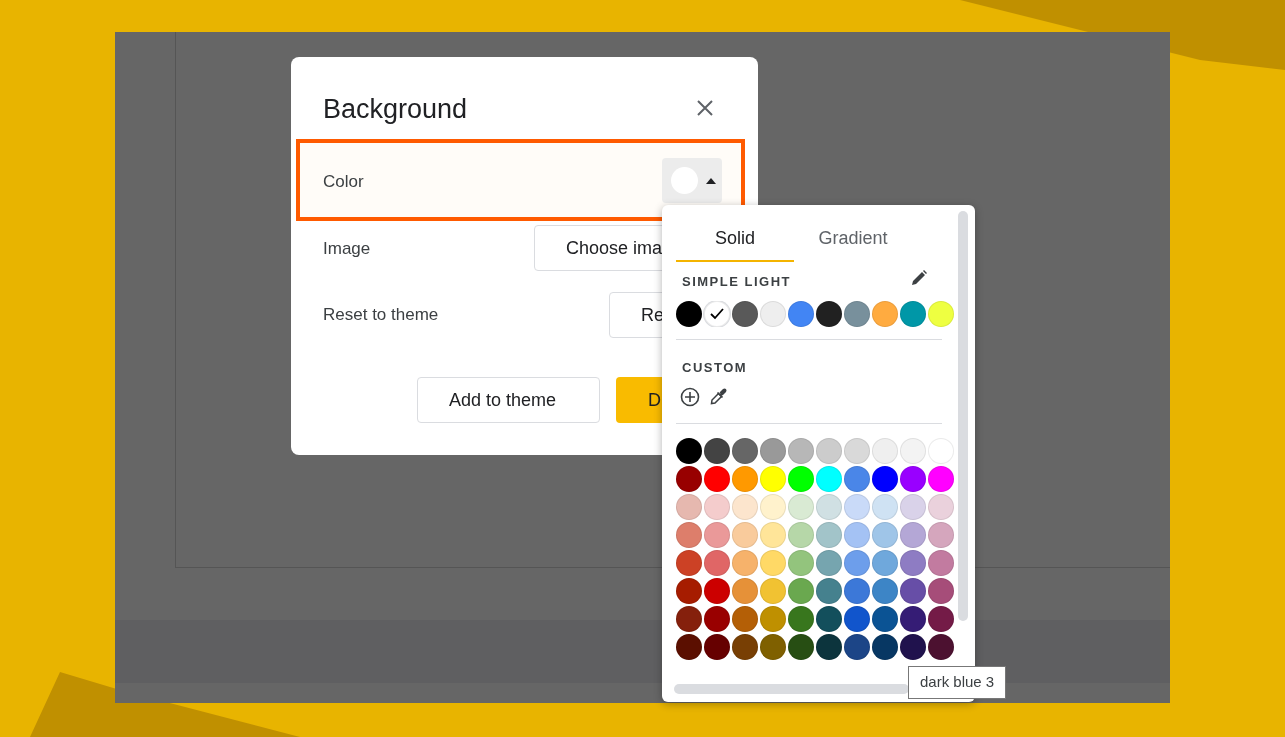 The image size is (1285, 737). What do you see at coordinates (853, 243) in the screenshot?
I see `color-mode-tab: Gradient` at bounding box center [853, 243].